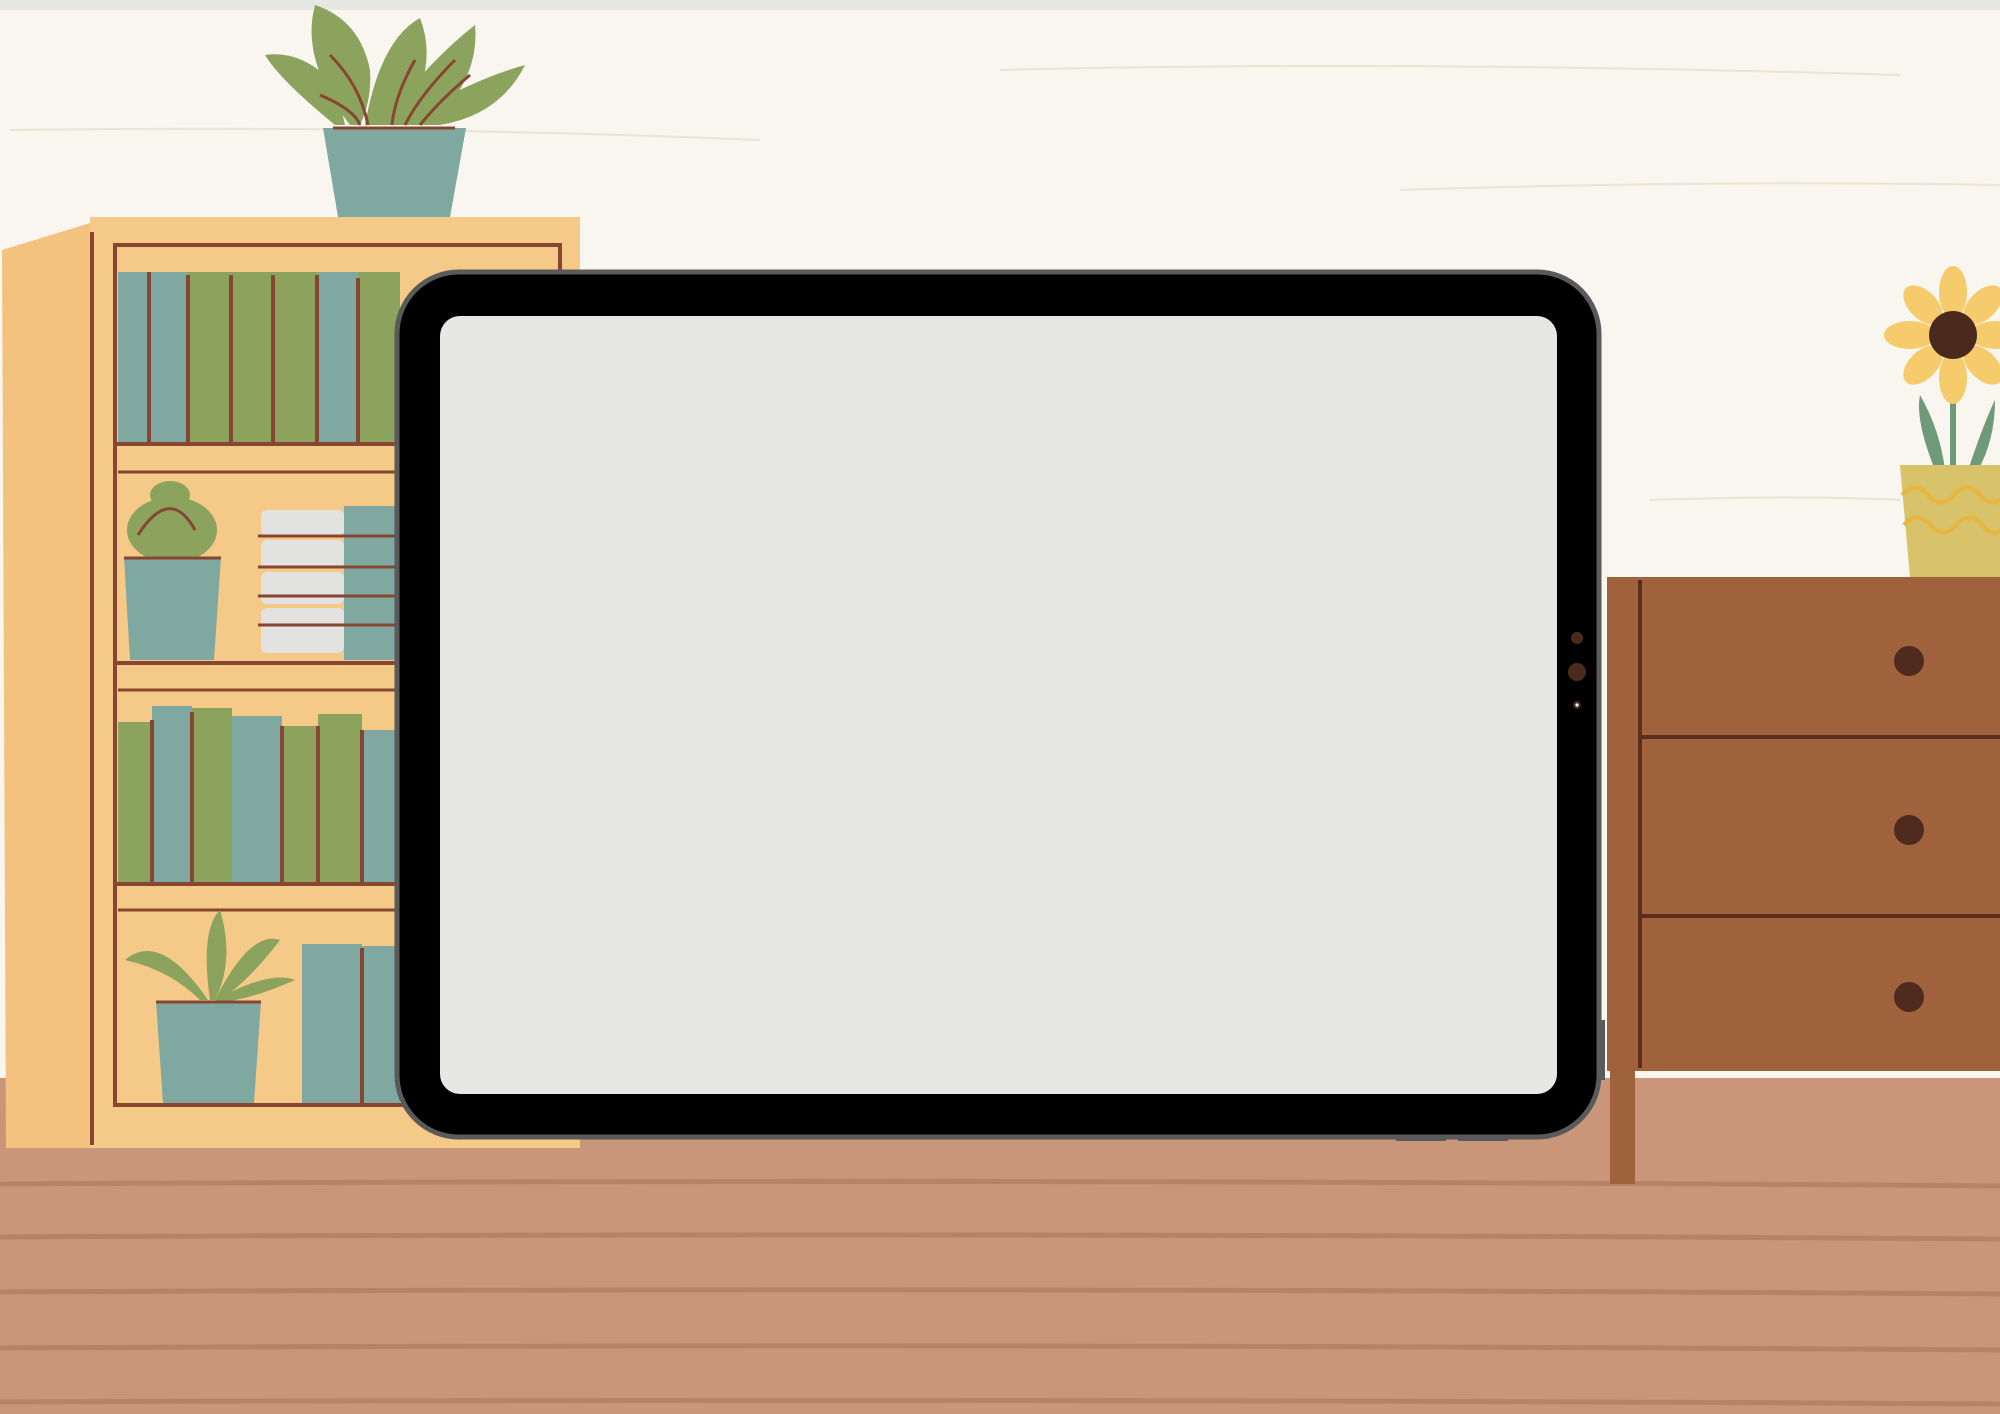  I want to click on top-band, so click(1000, 5).